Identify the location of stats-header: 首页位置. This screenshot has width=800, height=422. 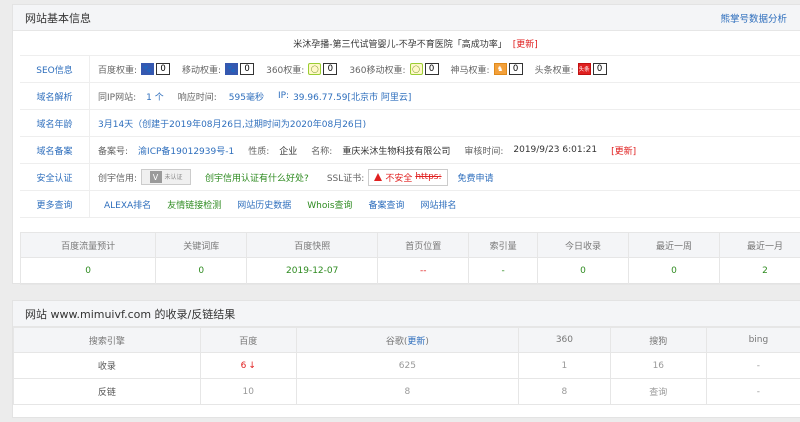
(423, 245).